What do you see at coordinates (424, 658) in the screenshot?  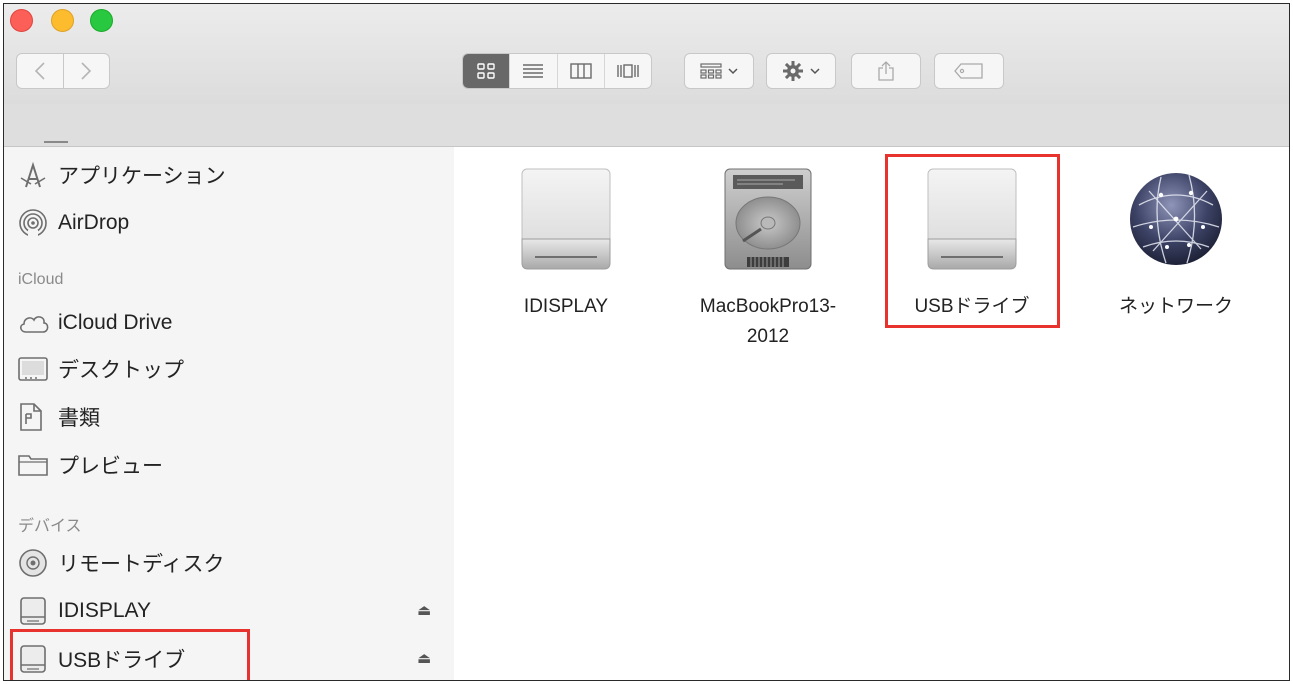 I see `eject-usb-drive-button: ⏏` at bounding box center [424, 658].